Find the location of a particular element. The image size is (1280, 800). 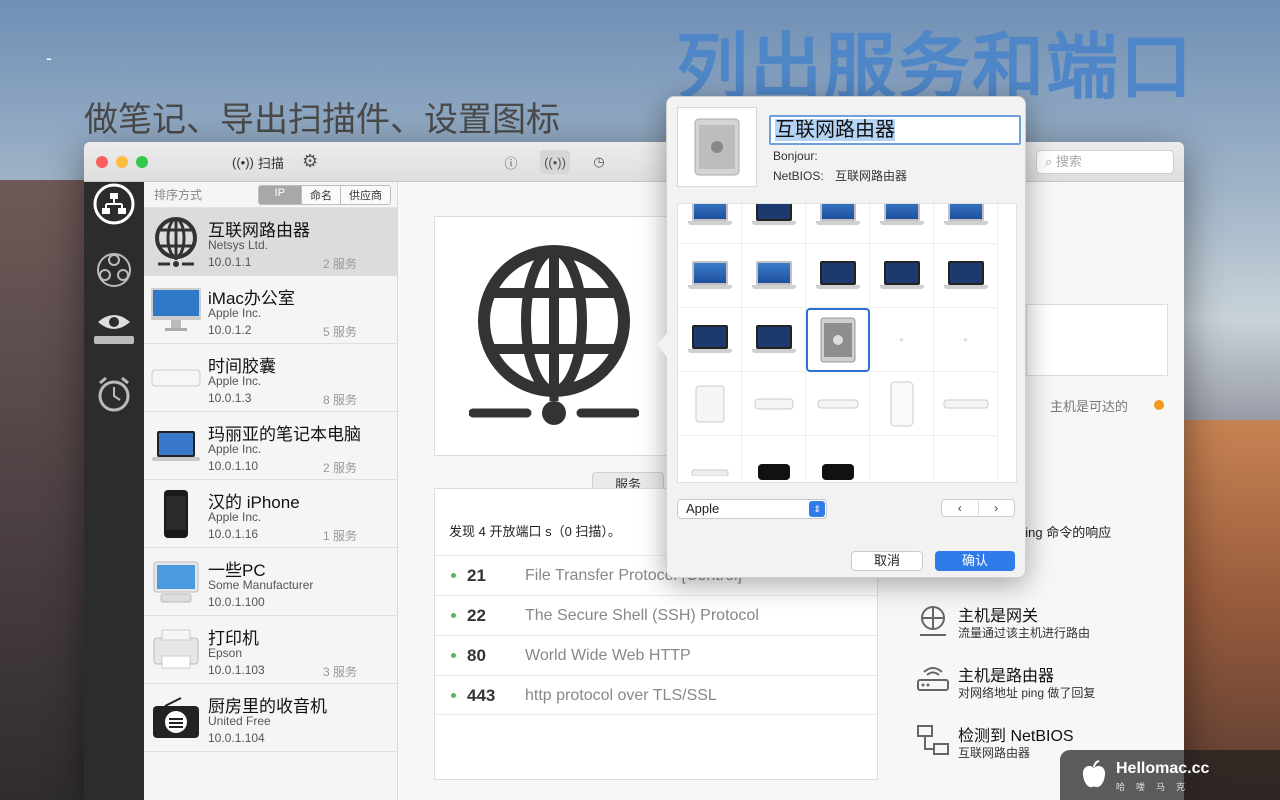

device-ip: 10.0.1.1 is located at coordinates (230, 262).